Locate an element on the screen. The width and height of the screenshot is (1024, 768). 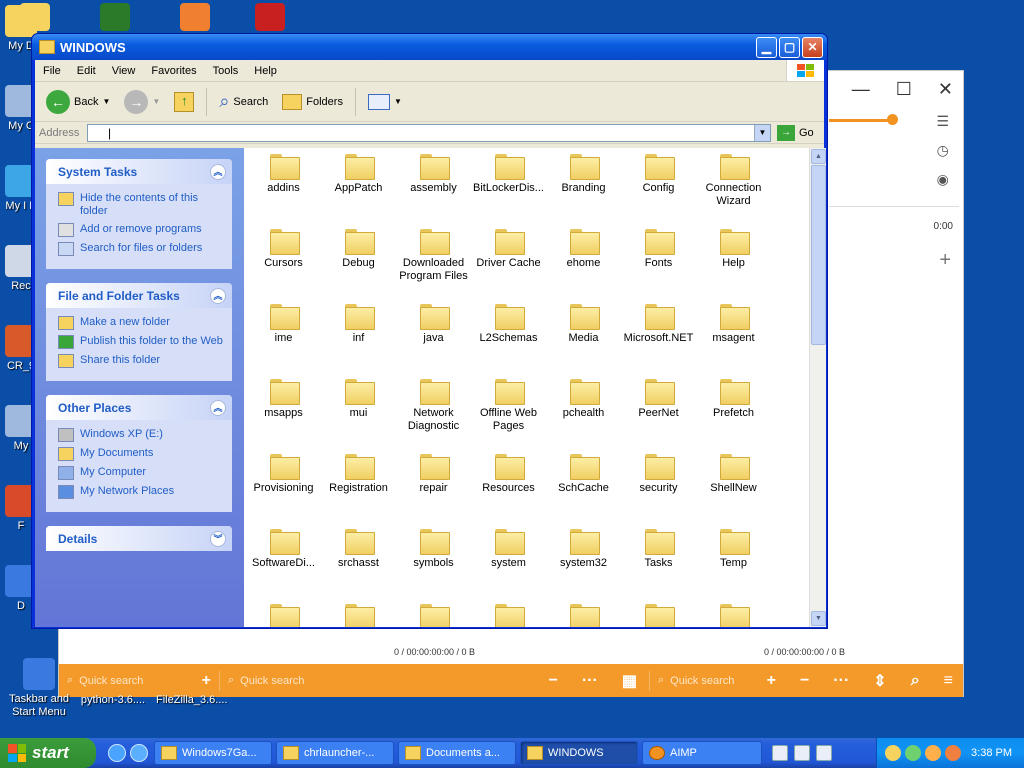
add-icon: + is located at coordinates (771, 681).